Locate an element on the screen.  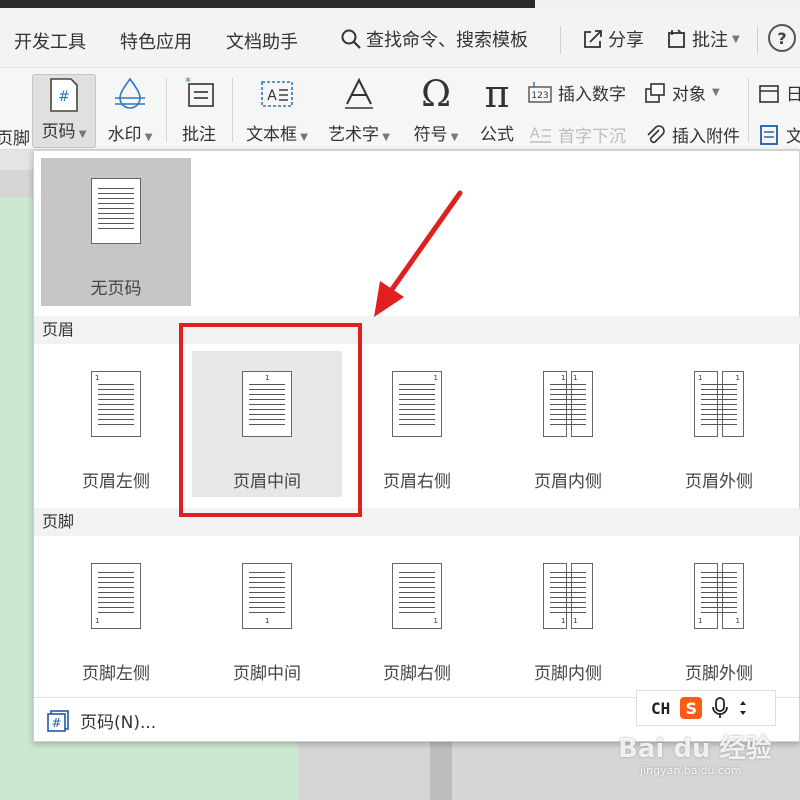
date-label-partial: 日 is located at coordinates (793, 95).